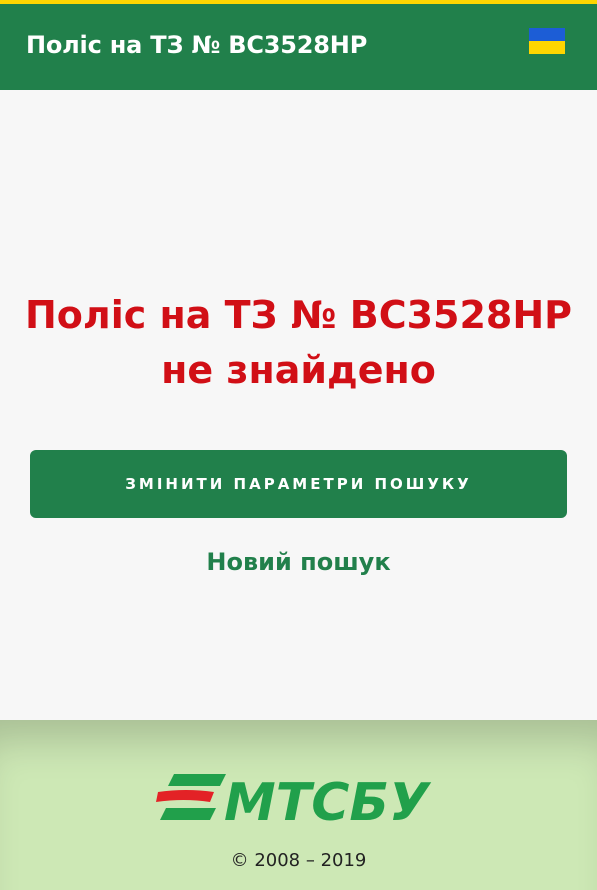  I want to click on mtsbu-logo: МТСБУ, so click(299, 800).